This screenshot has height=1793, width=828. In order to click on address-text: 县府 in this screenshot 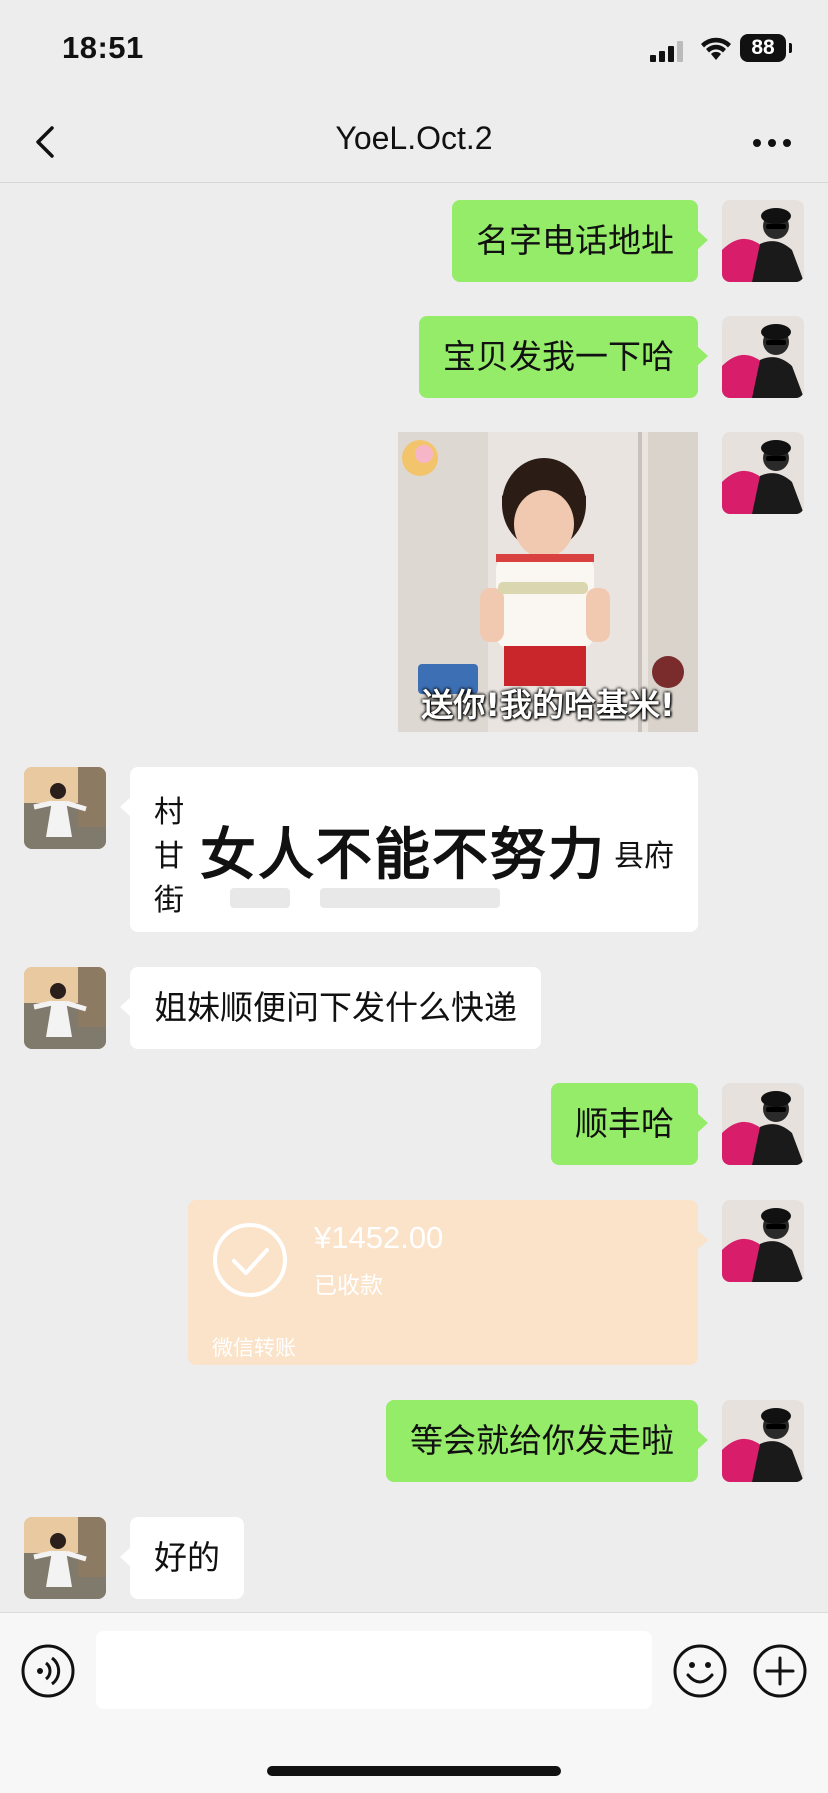, I will do `click(644, 856)`.